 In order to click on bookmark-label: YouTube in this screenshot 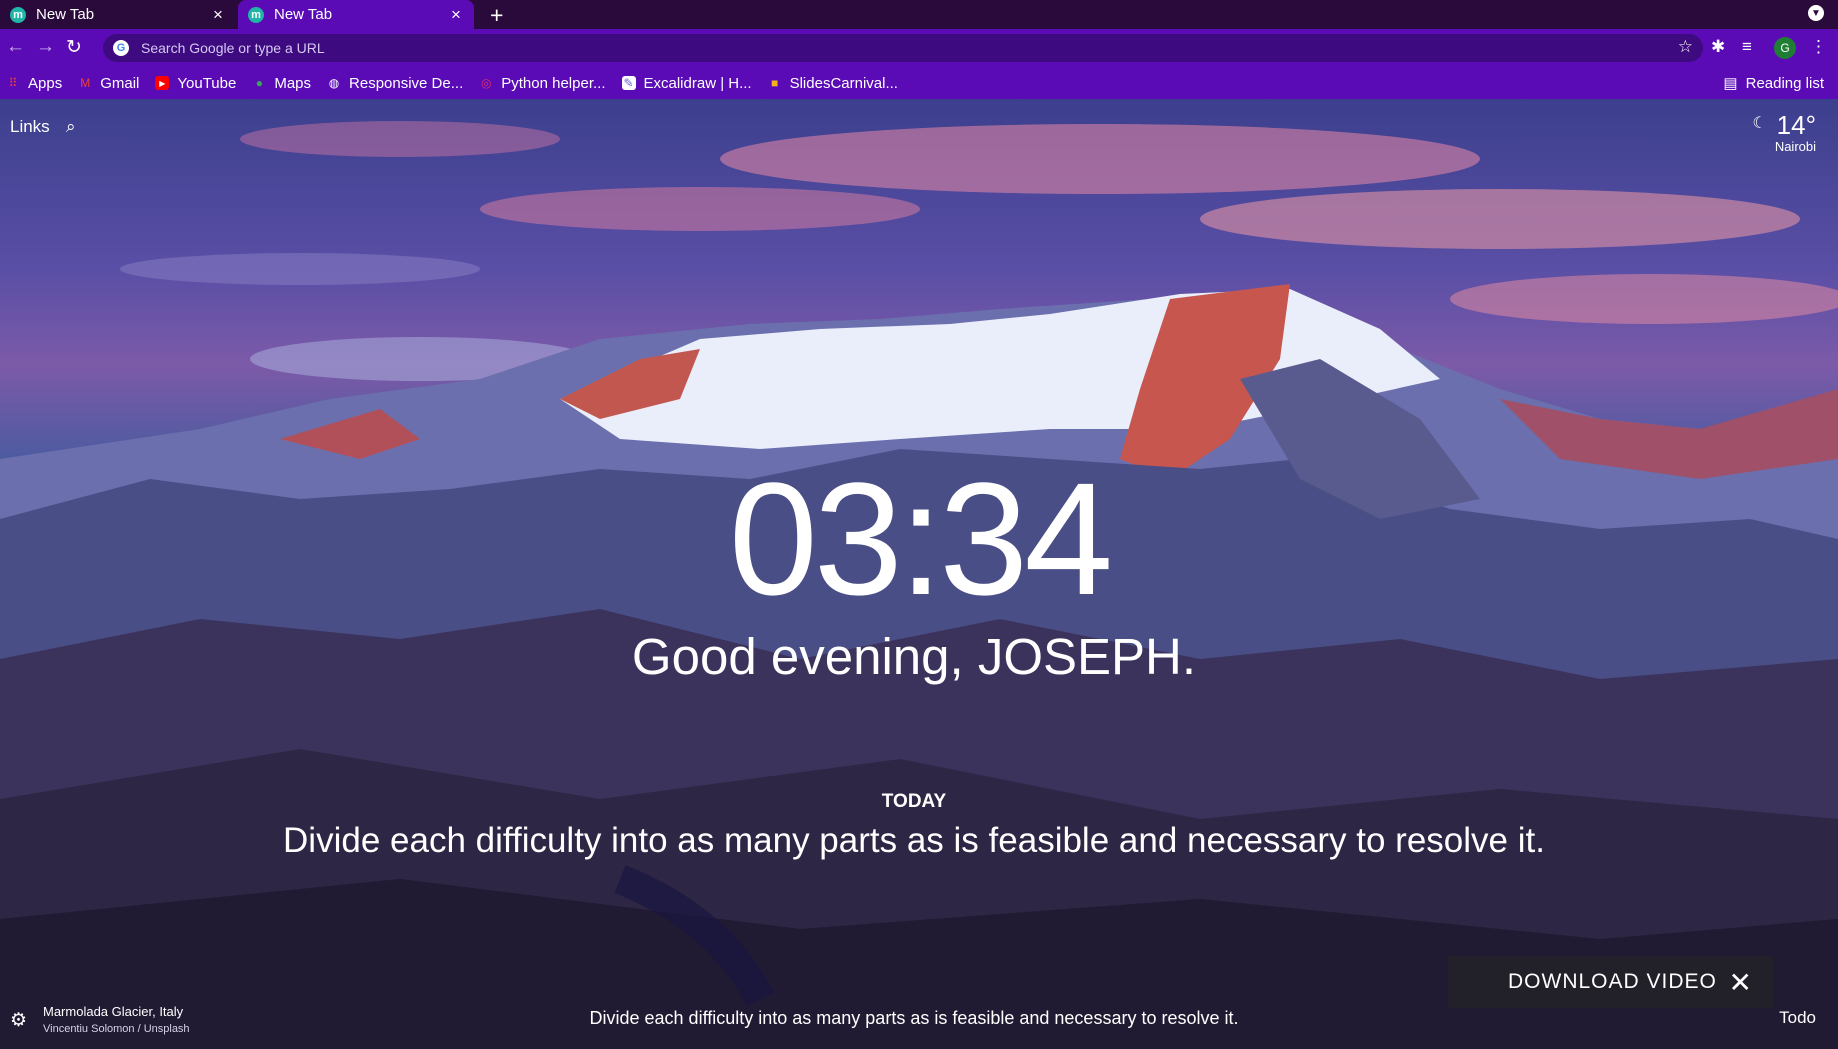, I will do `click(207, 83)`.